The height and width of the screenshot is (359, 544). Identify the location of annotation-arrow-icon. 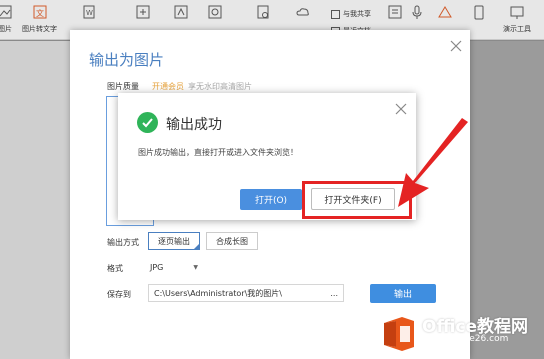
(433, 162).